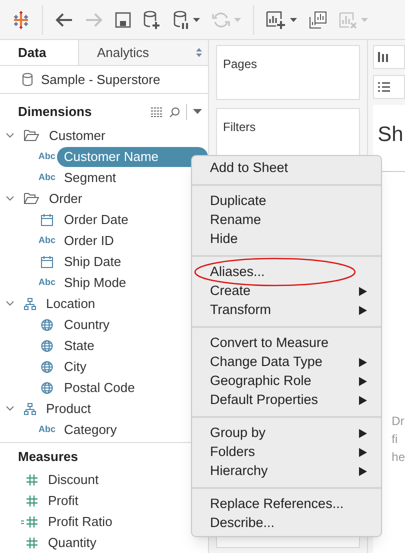 This screenshot has height=553, width=405. Describe the element at coordinates (27, 79) in the screenshot. I see `database-icon` at that location.